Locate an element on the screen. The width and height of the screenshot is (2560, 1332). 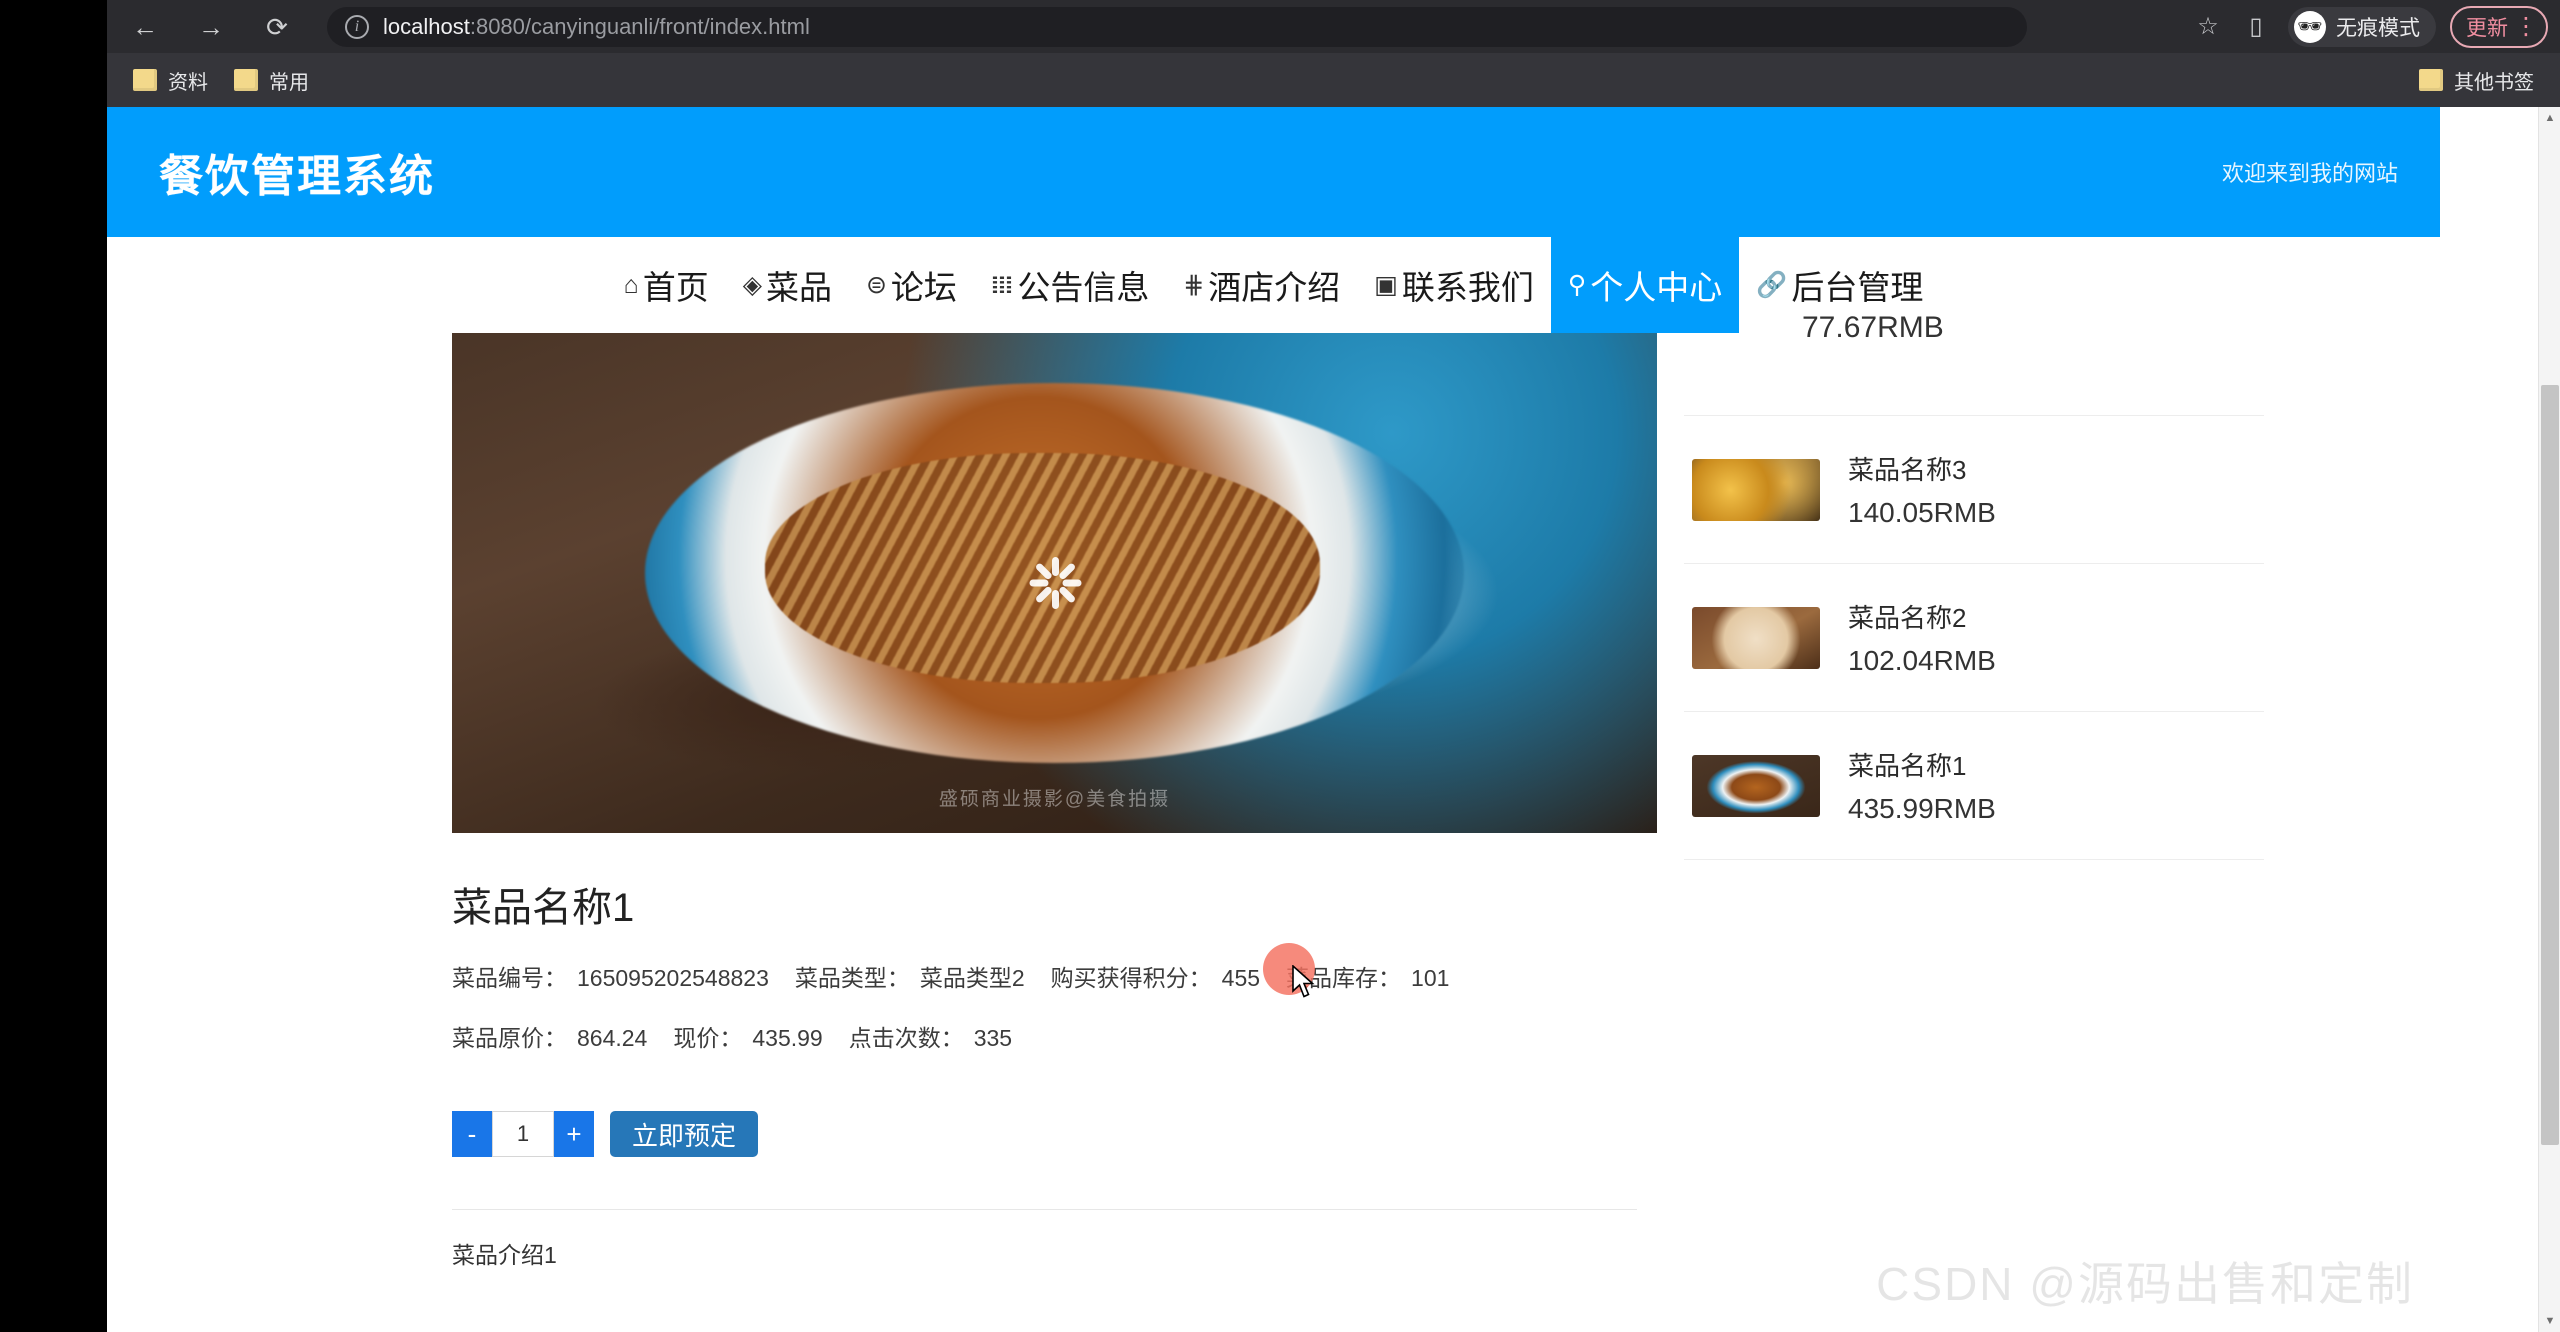
star-icon: ☆ is located at coordinates (2208, 27).